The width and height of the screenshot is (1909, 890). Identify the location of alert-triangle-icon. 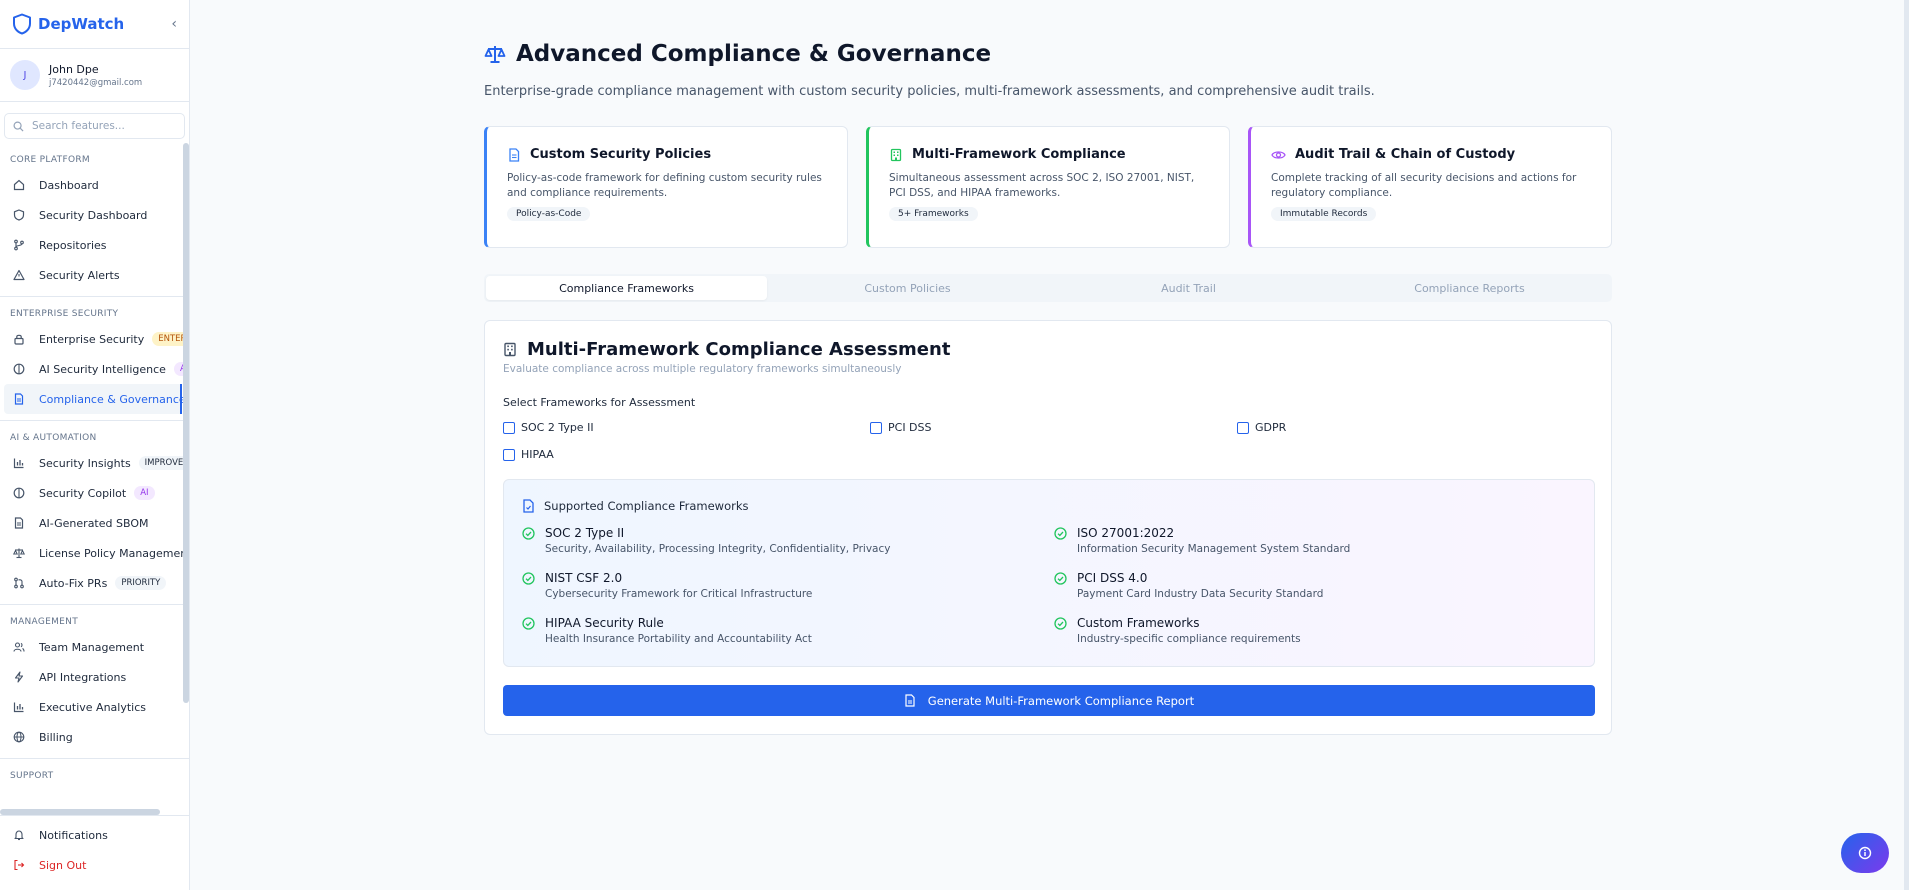
(19, 275).